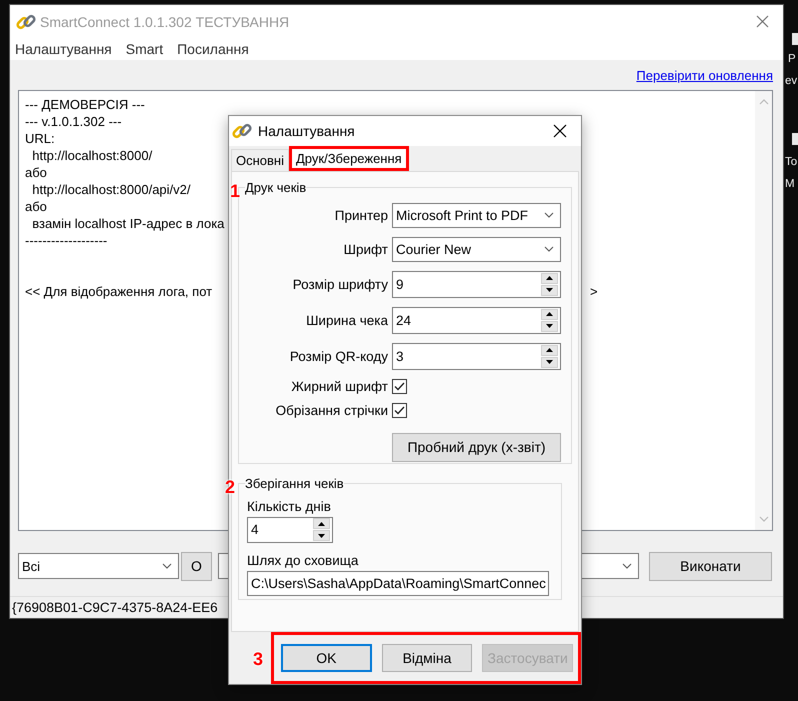  Describe the element at coordinates (710, 566) in the screenshot. I see `run-button: Виконати` at that location.